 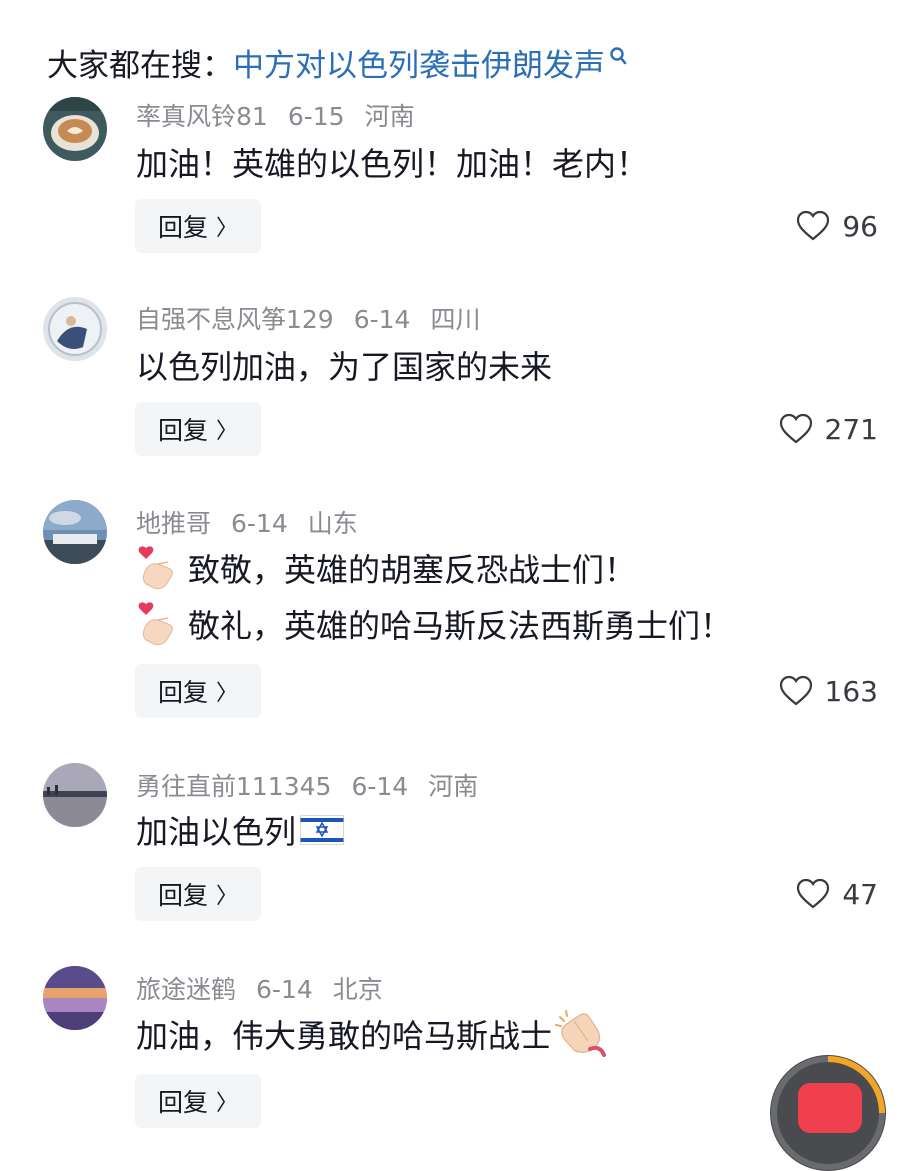 What do you see at coordinates (173, 523) in the screenshot?
I see `username: 地推哥` at bounding box center [173, 523].